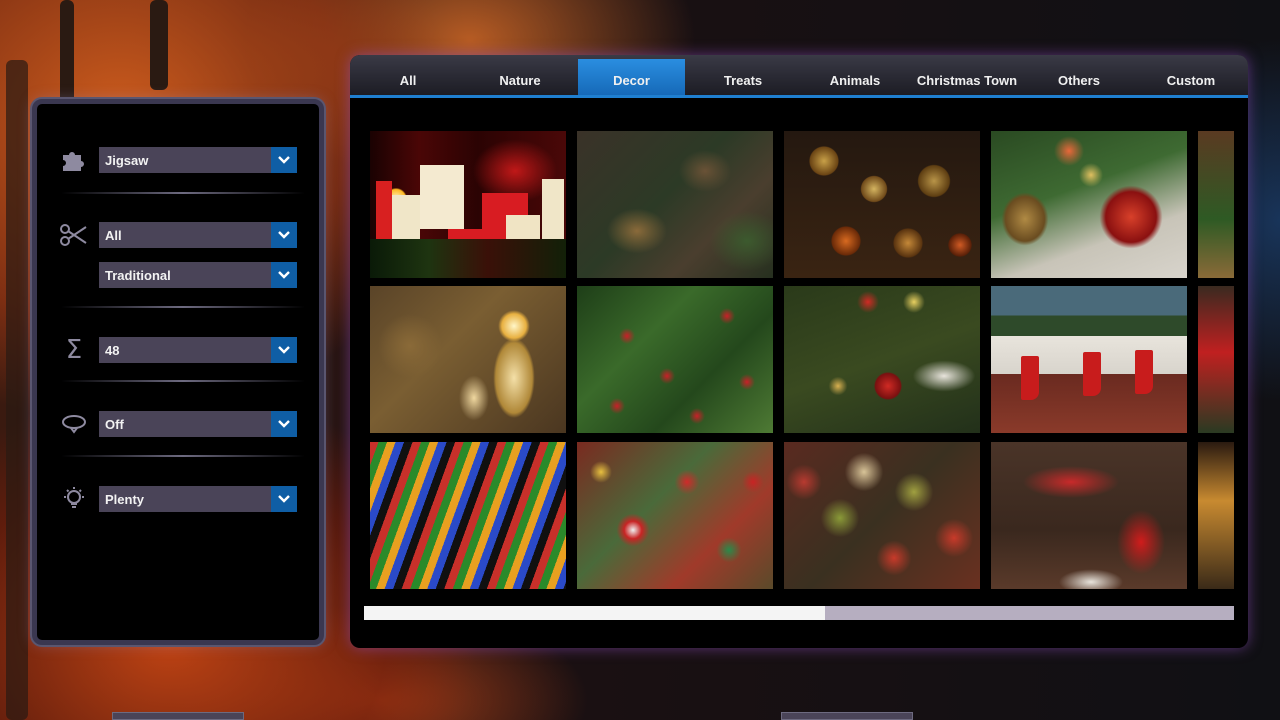 This screenshot has height=720, width=1280. Describe the element at coordinates (198, 275) in the screenshot. I see `cut-style-dropdown: Traditional` at that location.